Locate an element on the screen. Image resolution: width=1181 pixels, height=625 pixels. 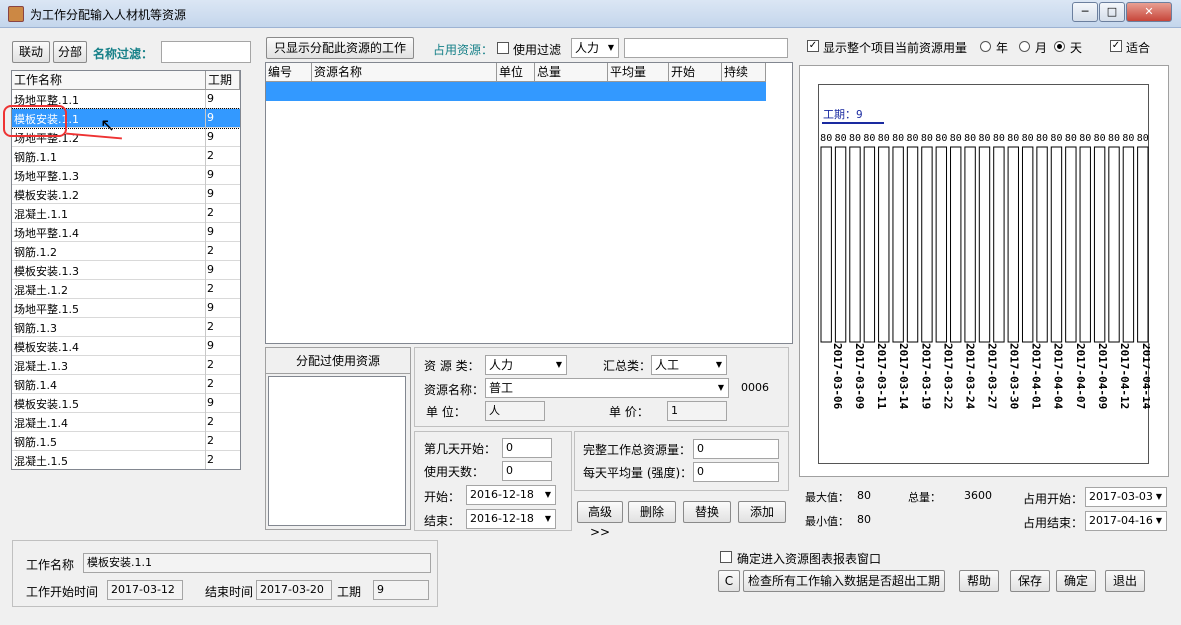
selected-resource-row is located at coordinates (516, 91).